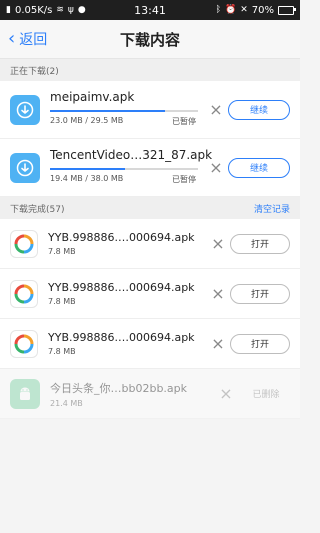  I want to click on completed-header: 下载完成(57), so click(37, 209).